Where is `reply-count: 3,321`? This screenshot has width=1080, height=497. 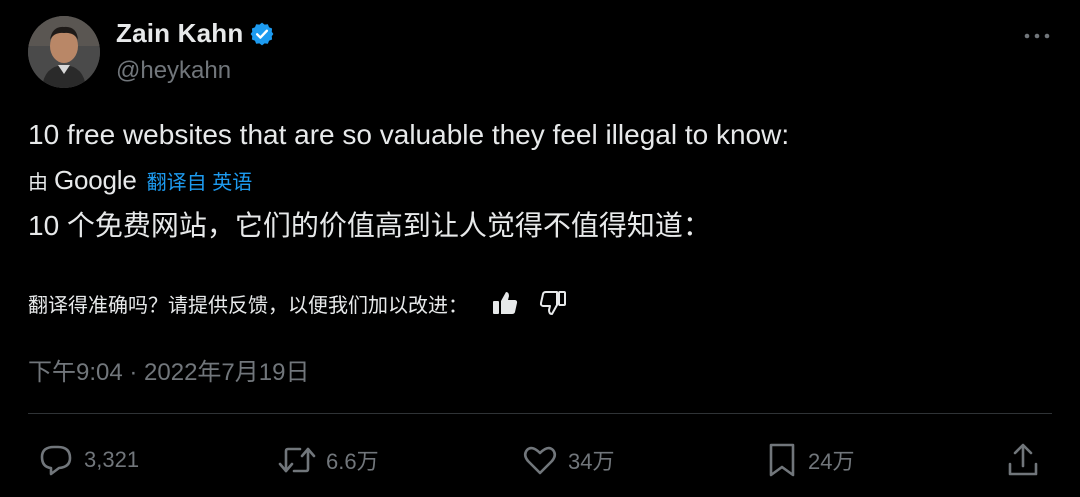 reply-count: 3,321 is located at coordinates (112, 459).